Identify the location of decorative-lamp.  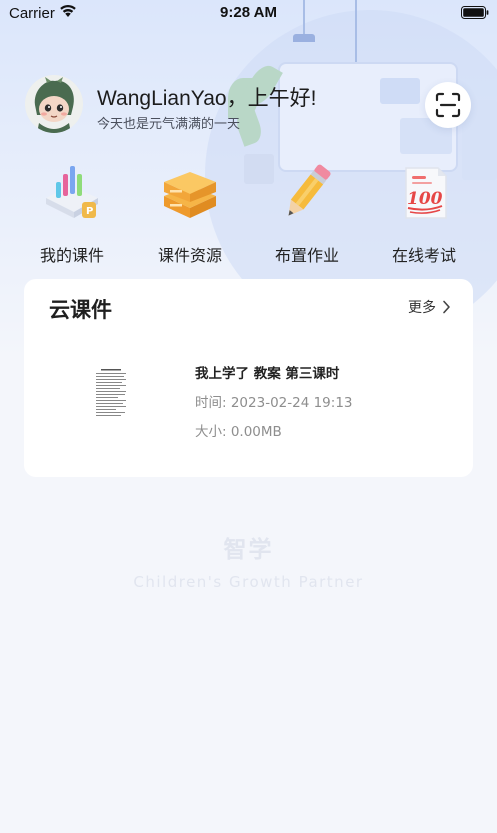
(304, 38).